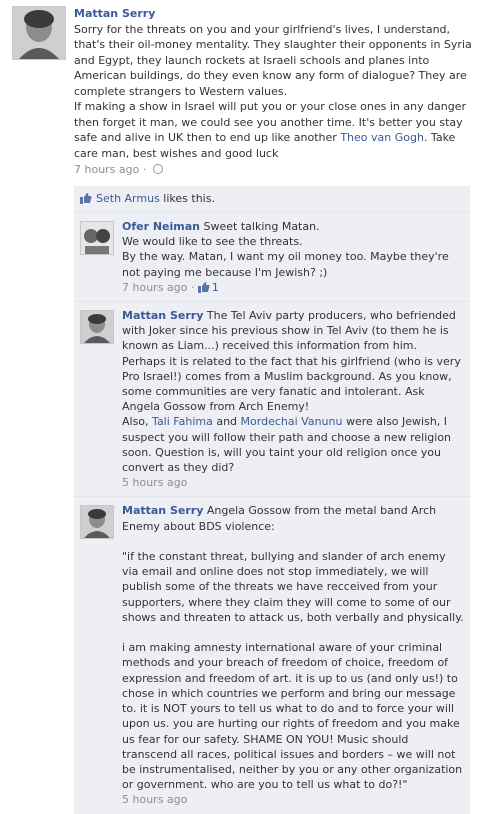 Image resolution: width=490 pixels, height=814 pixels. What do you see at coordinates (272, 199) in the screenshot?
I see `likes-row: Seth Armus likes this.` at bounding box center [272, 199].